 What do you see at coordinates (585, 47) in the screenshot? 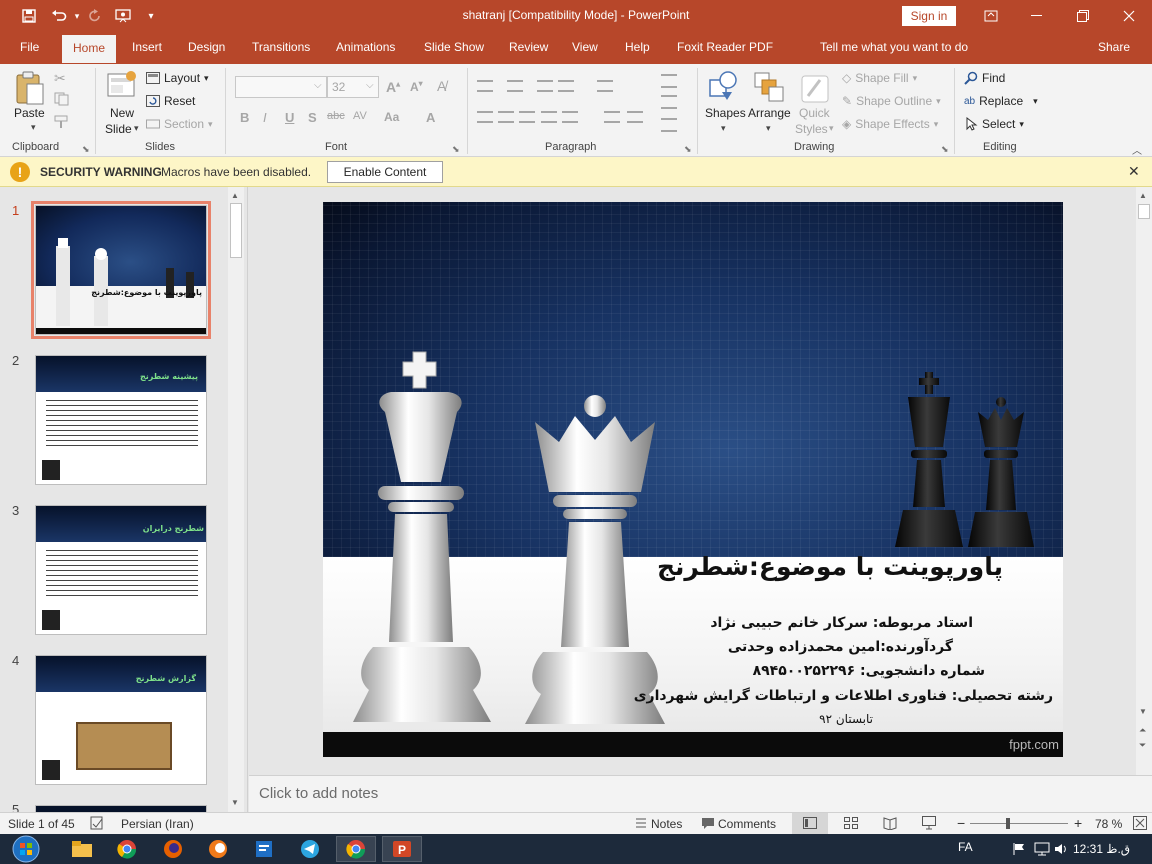
I see `tab-view: View` at bounding box center [585, 47].